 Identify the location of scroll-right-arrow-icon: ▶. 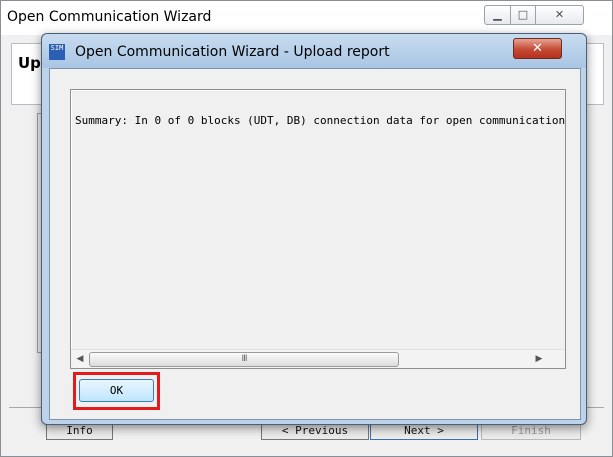
(539, 359).